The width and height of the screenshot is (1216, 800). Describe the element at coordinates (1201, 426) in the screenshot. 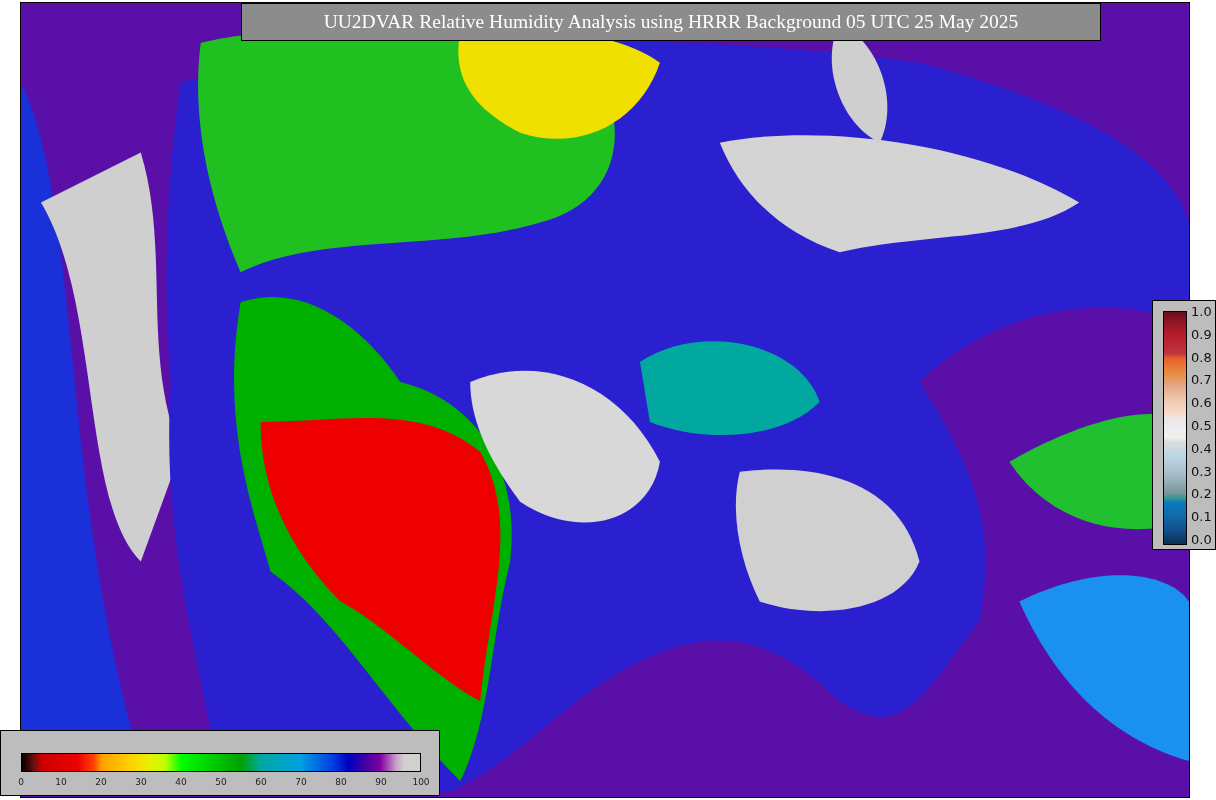

I see `scale-tick-label: 0.5` at that location.